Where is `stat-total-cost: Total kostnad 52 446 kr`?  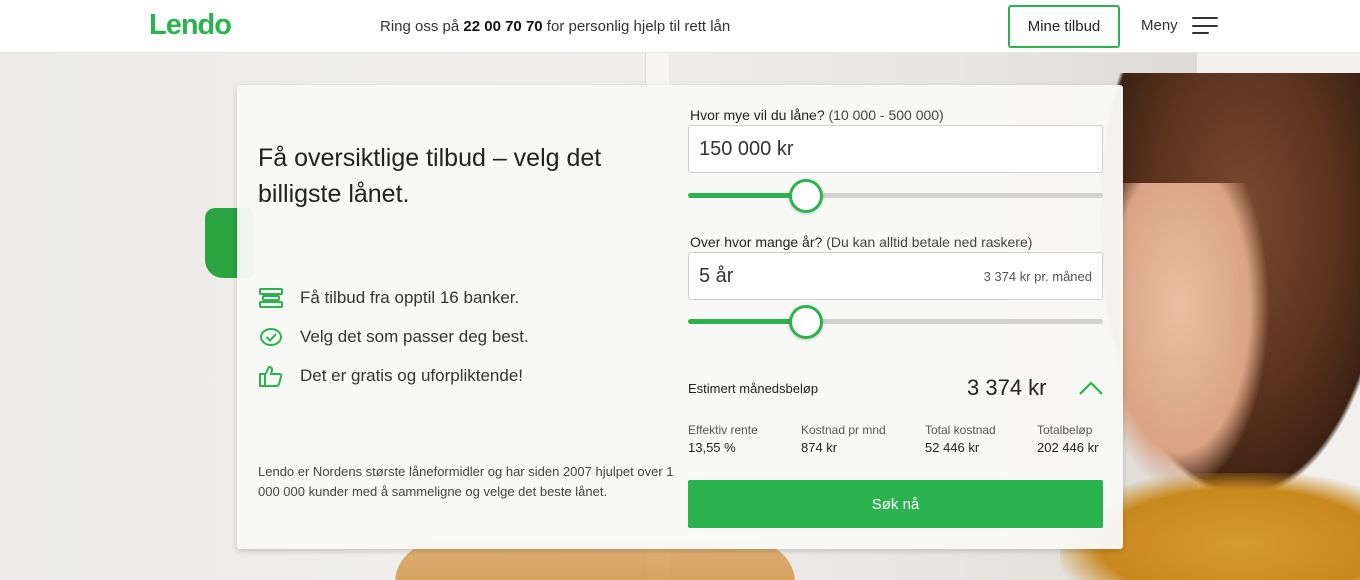 stat-total-cost: Total kostnad 52 446 kr is located at coordinates (960, 439).